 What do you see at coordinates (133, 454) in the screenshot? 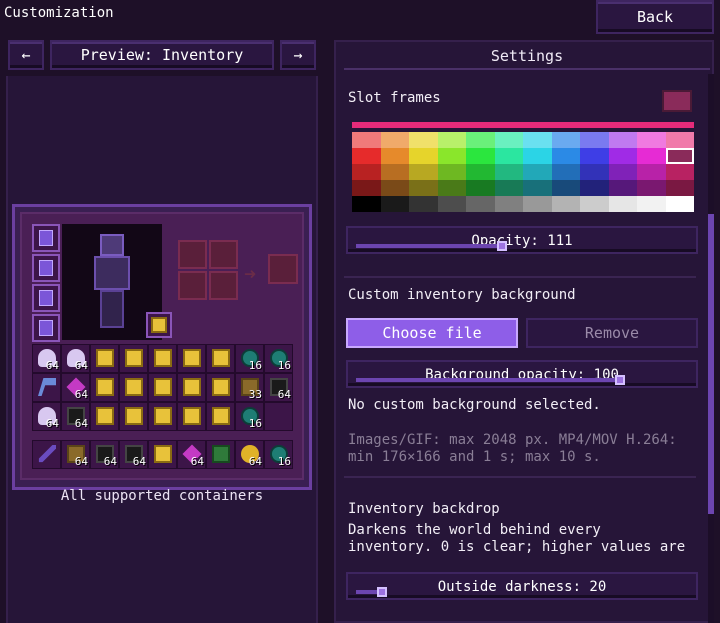
I see `inventory-slot: 64` at bounding box center [133, 454].